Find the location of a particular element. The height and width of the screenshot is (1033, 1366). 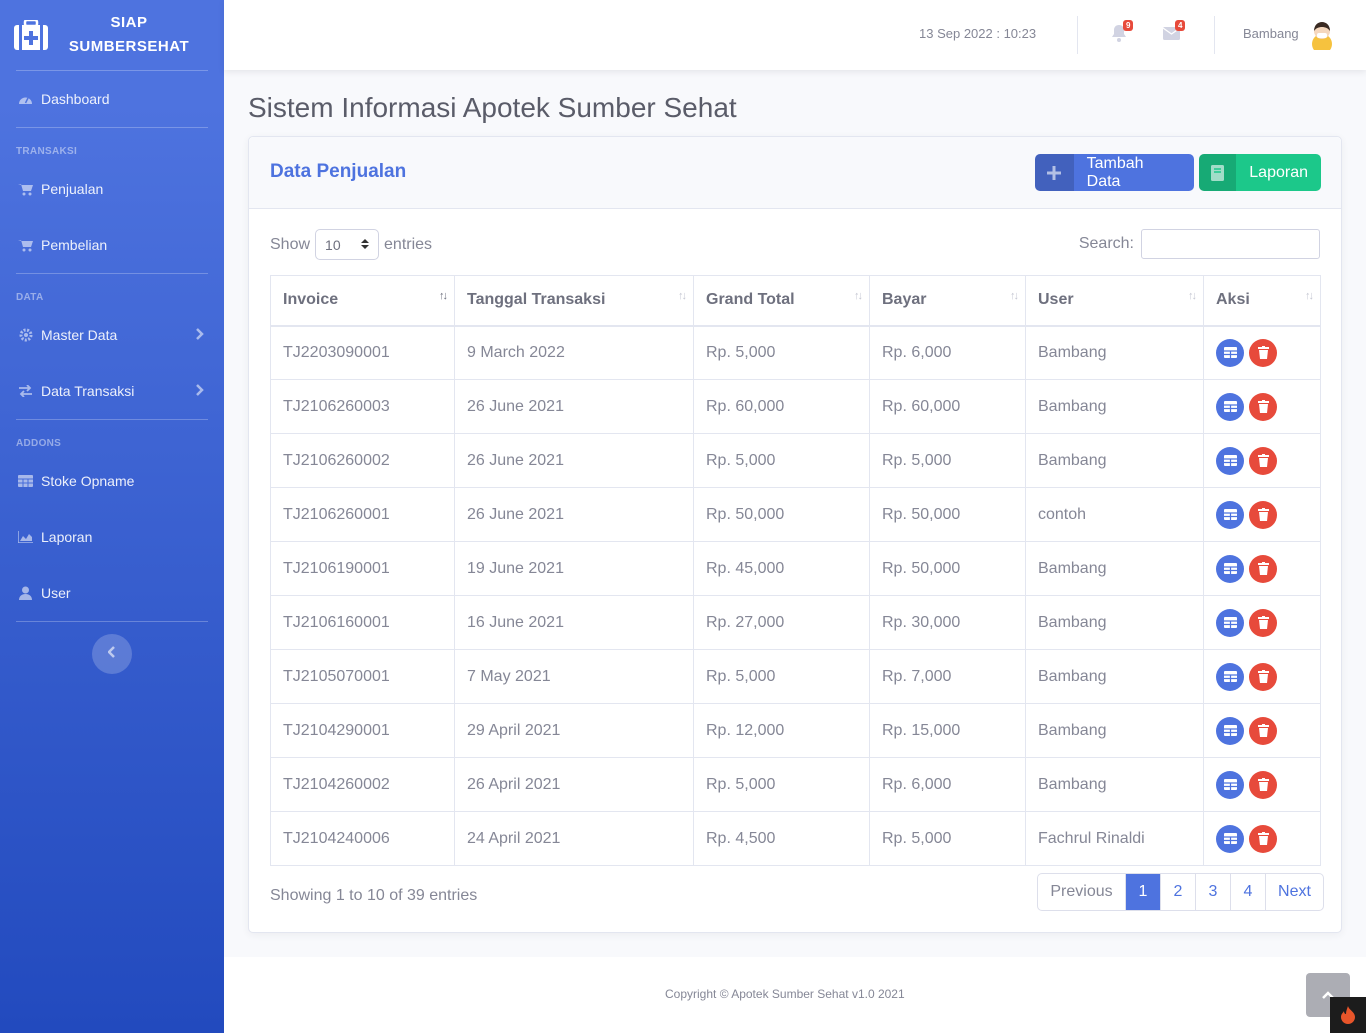

entries-length-control: Show 10 entries is located at coordinates (351, 244).